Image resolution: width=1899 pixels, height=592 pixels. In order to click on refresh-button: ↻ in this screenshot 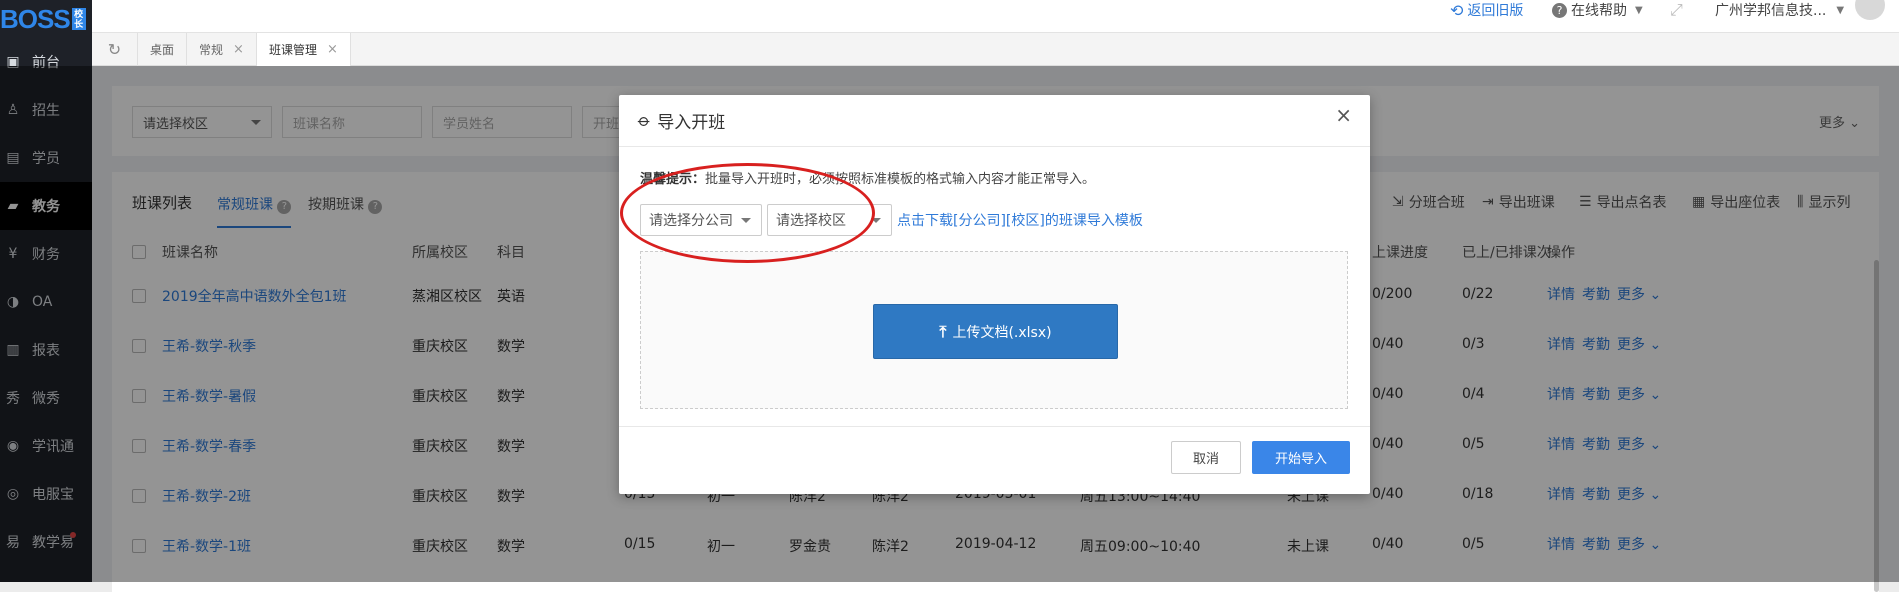, I will do `click(115, 49)`.